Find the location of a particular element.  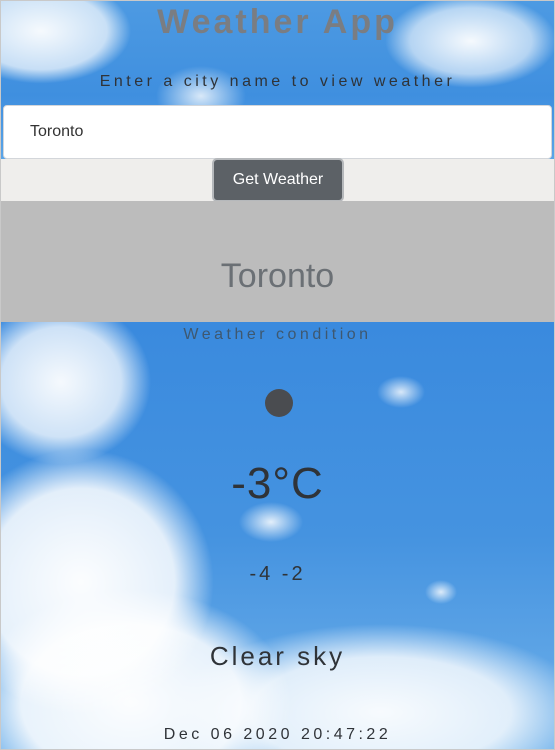

weather-condition-label: Weather condition is located at coordinates (277, 334).